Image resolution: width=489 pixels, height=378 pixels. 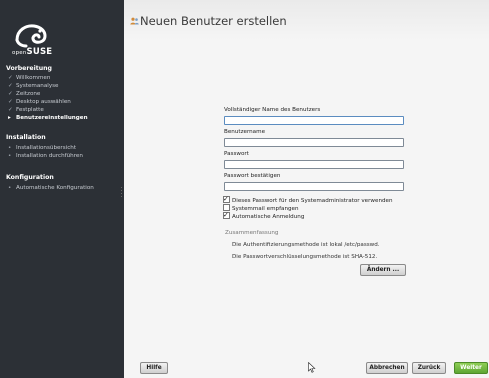 What do you see at coordinates (154, 368) in the screenshot?
I see `help-button: Hilfe` at bounding box center [154, 368].